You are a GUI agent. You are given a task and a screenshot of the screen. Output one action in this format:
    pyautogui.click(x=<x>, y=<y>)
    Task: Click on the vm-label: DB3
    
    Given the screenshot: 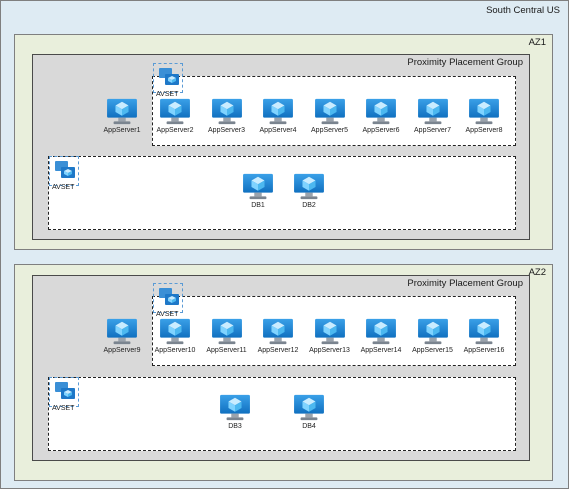 What is the action you would take?
    pyautogui.click(x=235, y=426)
    